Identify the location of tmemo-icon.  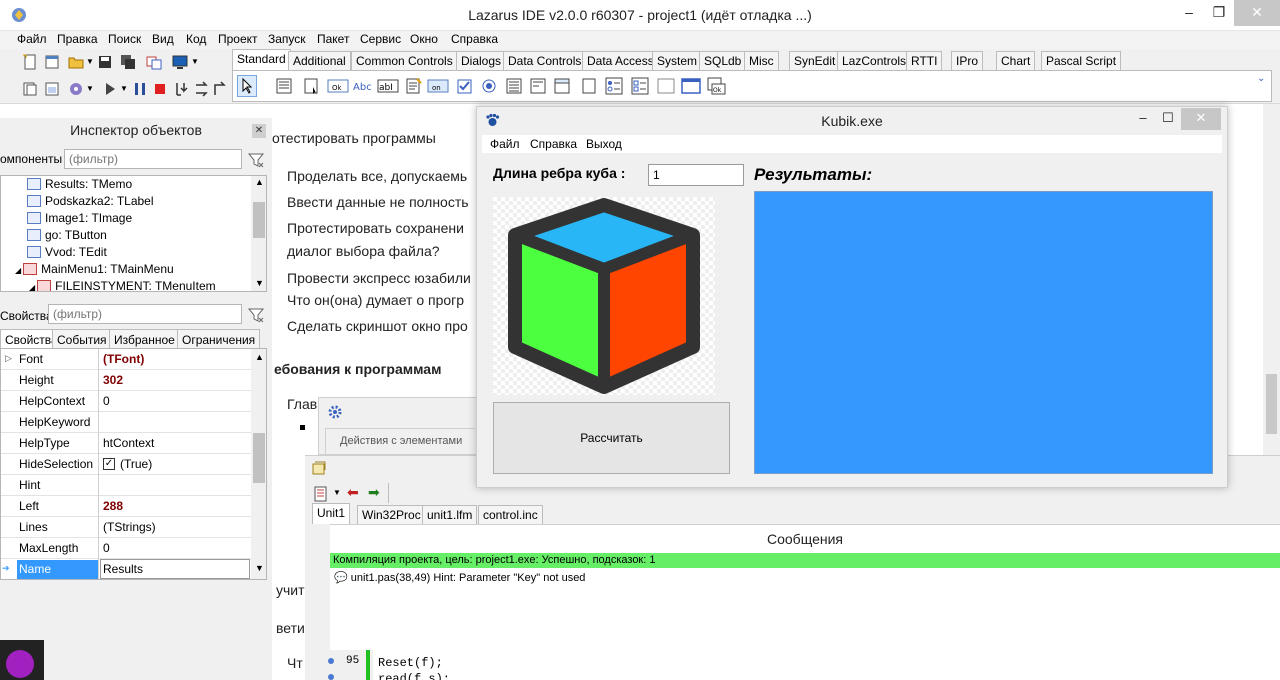
(414, 86).